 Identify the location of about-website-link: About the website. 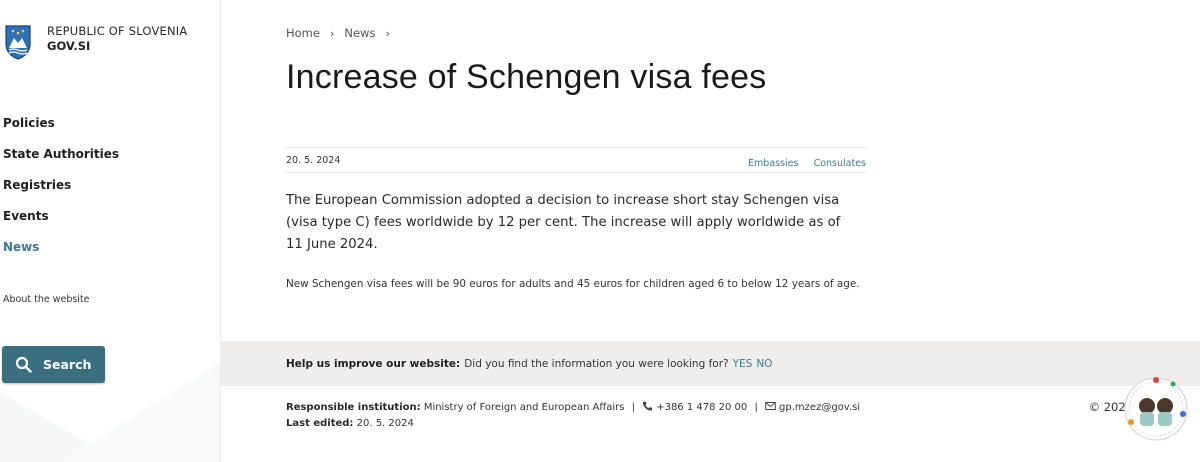
(46, 299).